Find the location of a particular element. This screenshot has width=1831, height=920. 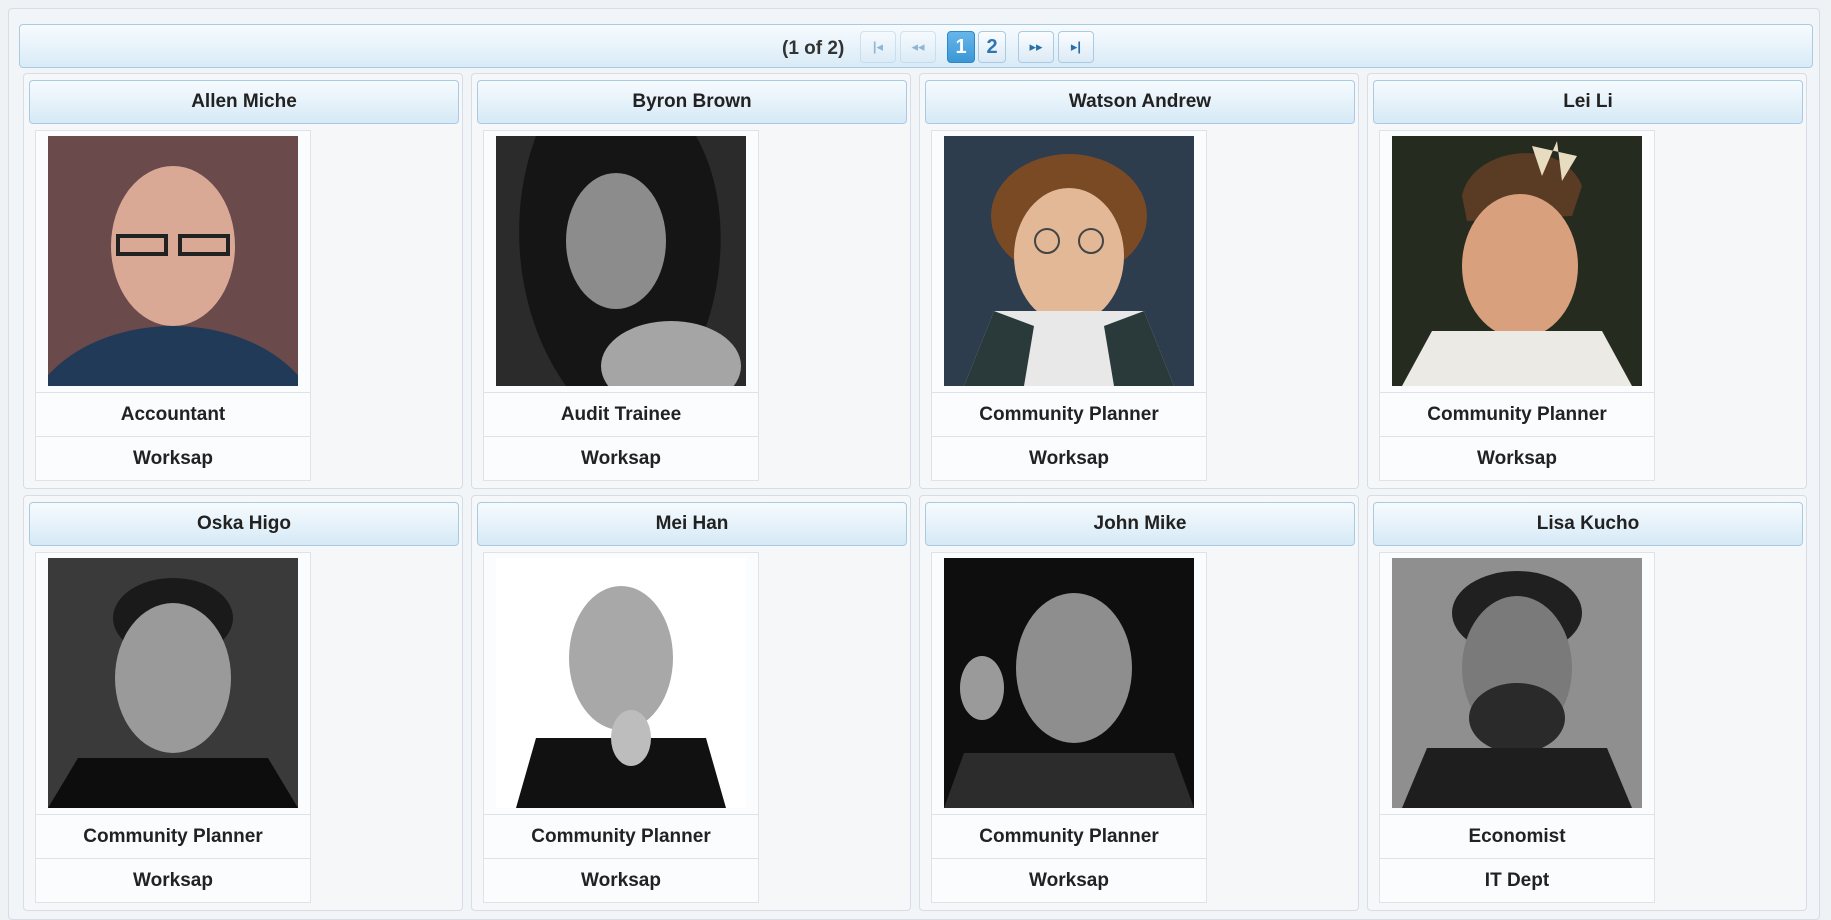

employee-card: John Mike Community Planner Worksap is located at coordinates (1139, 703).